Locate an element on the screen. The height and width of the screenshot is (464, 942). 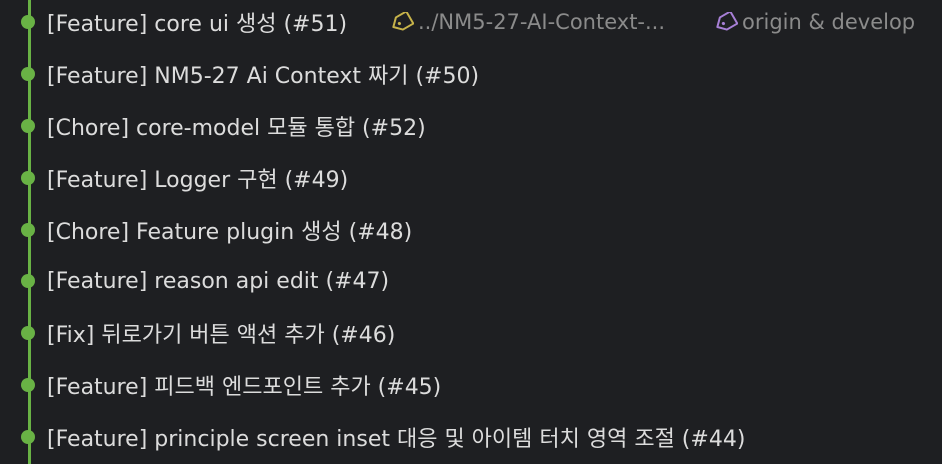
commit-row: [Feature] NM5-27 Ai Context 짜기 (#50) is located at coordinates (471, 74).